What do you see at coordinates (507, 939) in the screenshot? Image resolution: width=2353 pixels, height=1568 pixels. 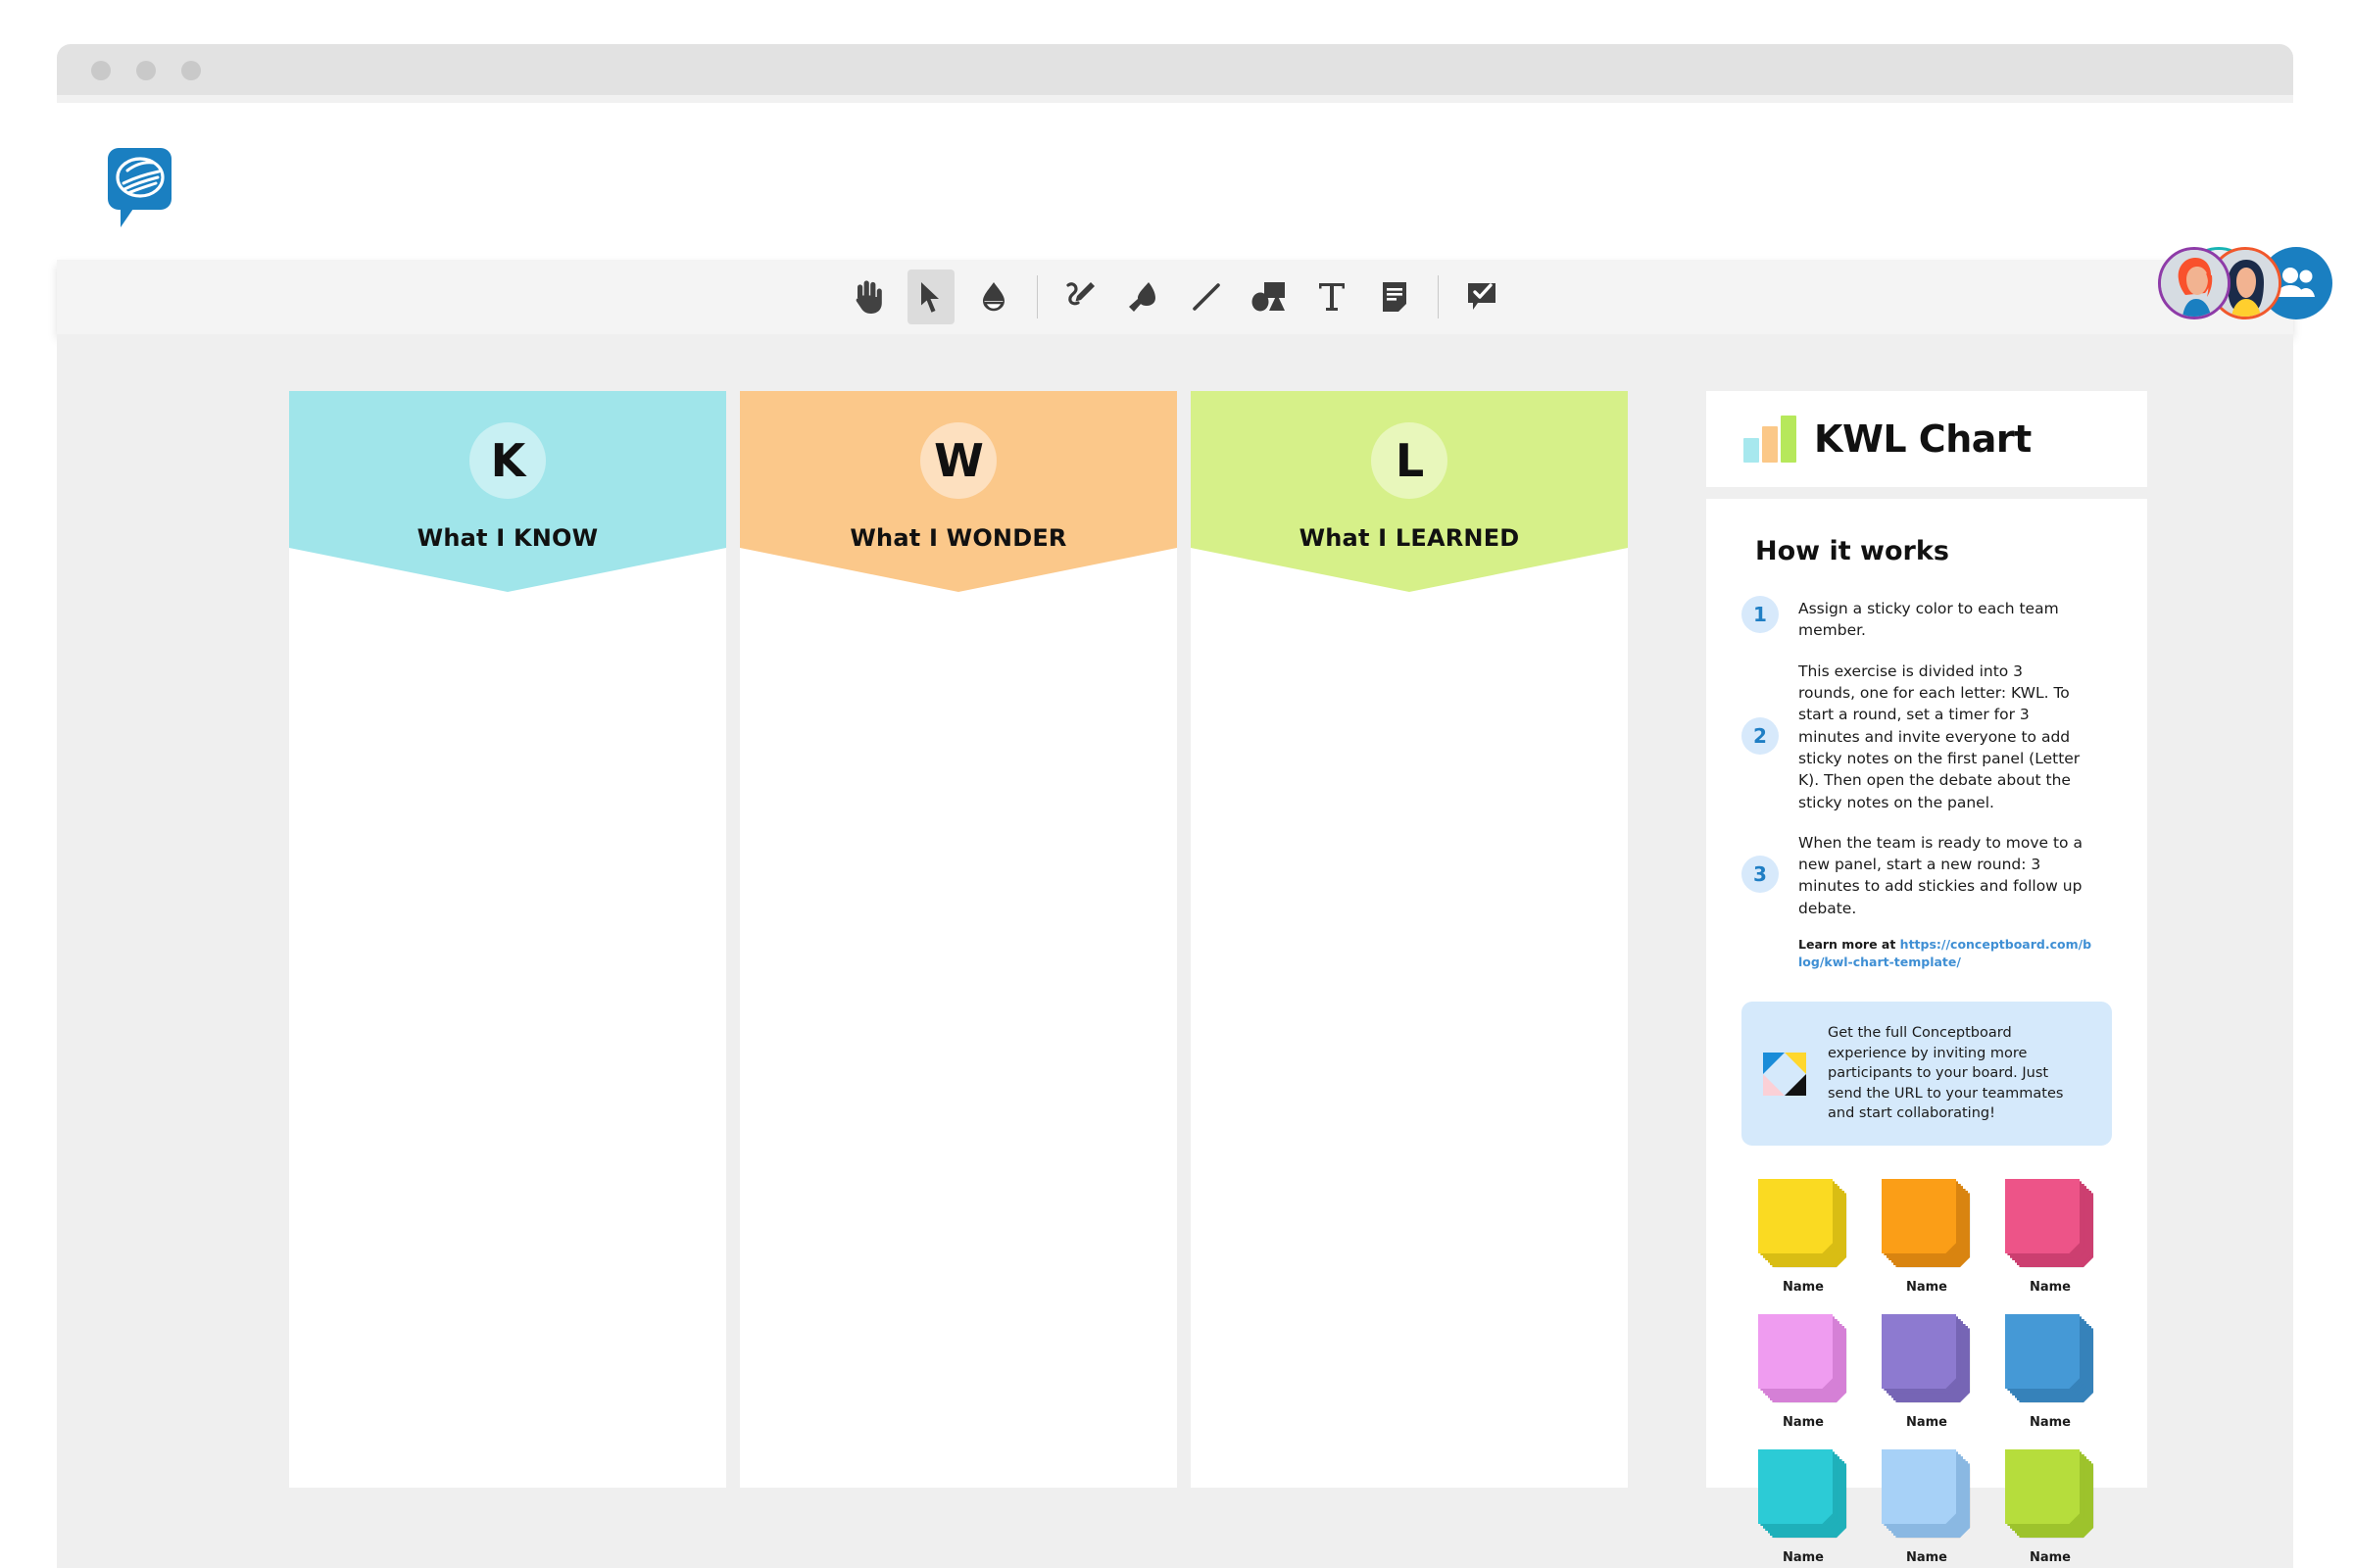 I see `kwl-column-know: K What I KNOW` at bounding box center [507, 939].